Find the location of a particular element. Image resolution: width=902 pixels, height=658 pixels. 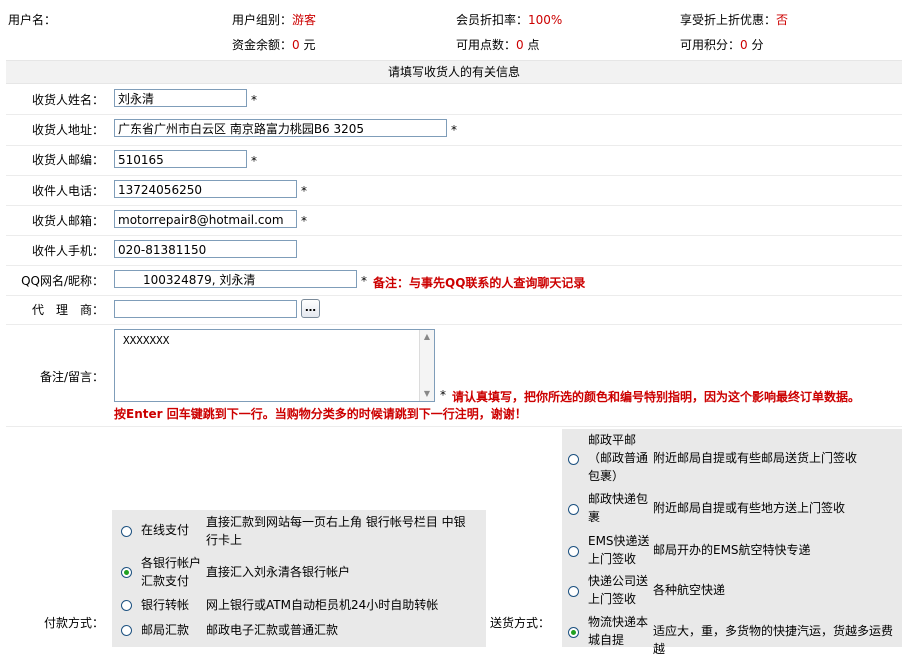

payment-option-desc: 邮政电子汇款或普通汇款 is located at coordinates (272, 630).